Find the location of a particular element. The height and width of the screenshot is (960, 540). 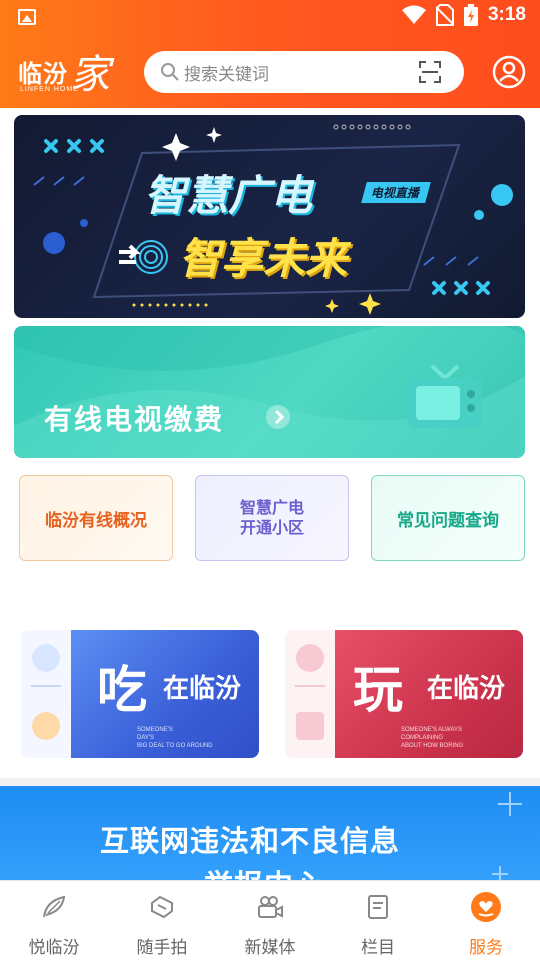

faq-tile: 常见问题查询 is located at coordinates (448, 518).